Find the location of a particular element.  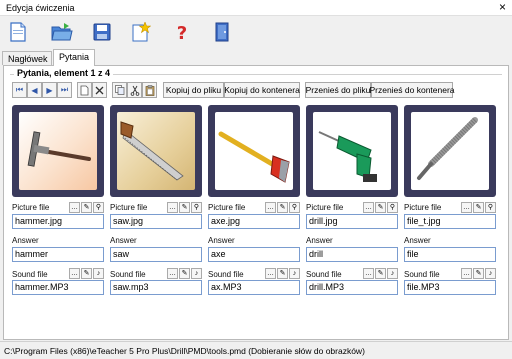

next-record-button: ▶ is located at coordinates (49, 90).